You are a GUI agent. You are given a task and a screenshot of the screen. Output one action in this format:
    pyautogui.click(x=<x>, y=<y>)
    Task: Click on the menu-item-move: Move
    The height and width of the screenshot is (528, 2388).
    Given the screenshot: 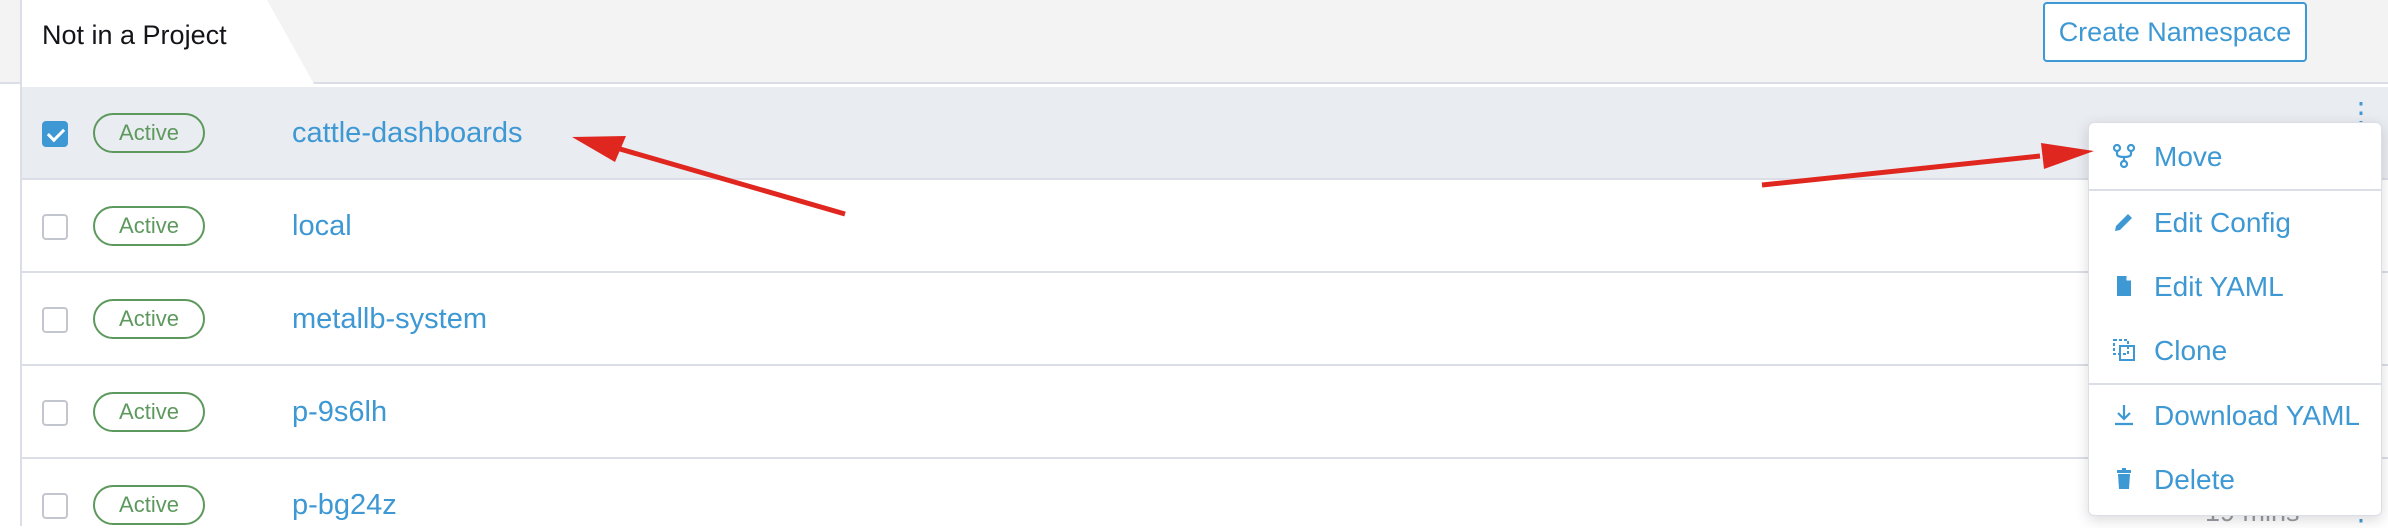 What is the action you would take?
    pyautogui.click(x=2235, y=157)
    